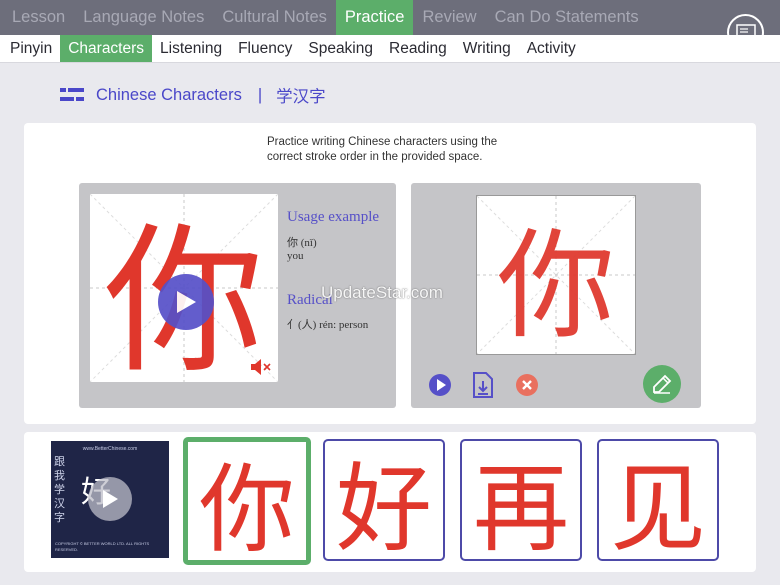  What do you see at coordinates (169, 94) in the screenshot?
I see `section-title-text: Chinese Characters` at bounding box center [169, 94].